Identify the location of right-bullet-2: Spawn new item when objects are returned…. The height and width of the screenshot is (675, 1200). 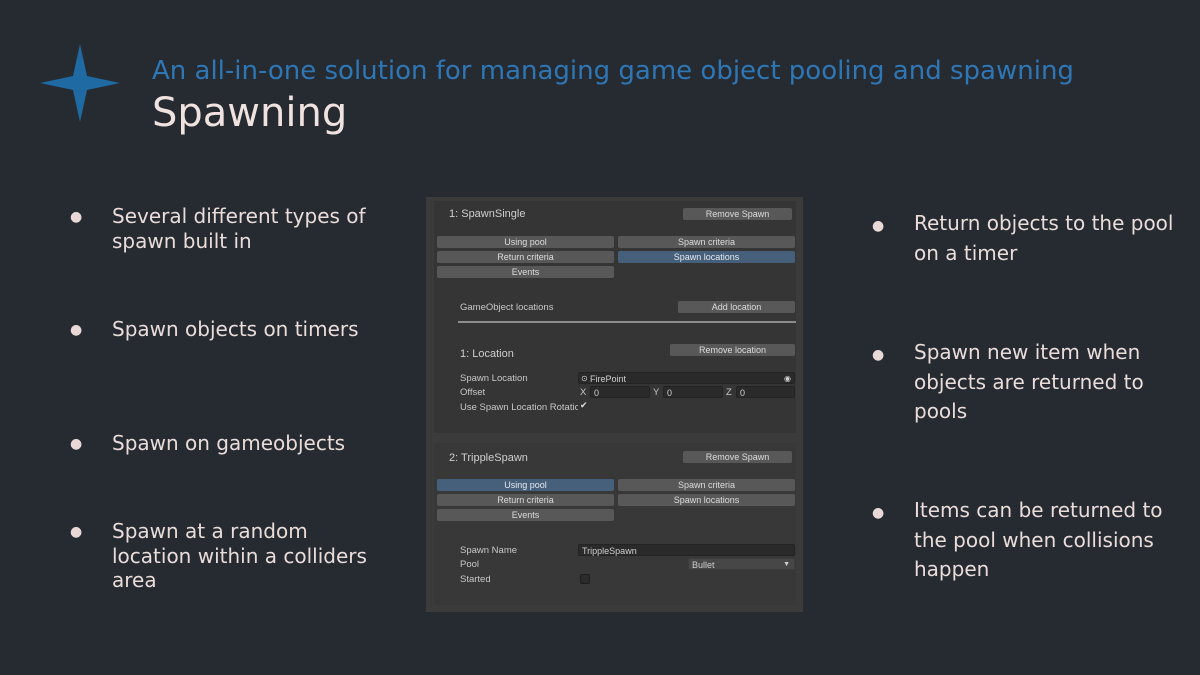
(1023, 382).